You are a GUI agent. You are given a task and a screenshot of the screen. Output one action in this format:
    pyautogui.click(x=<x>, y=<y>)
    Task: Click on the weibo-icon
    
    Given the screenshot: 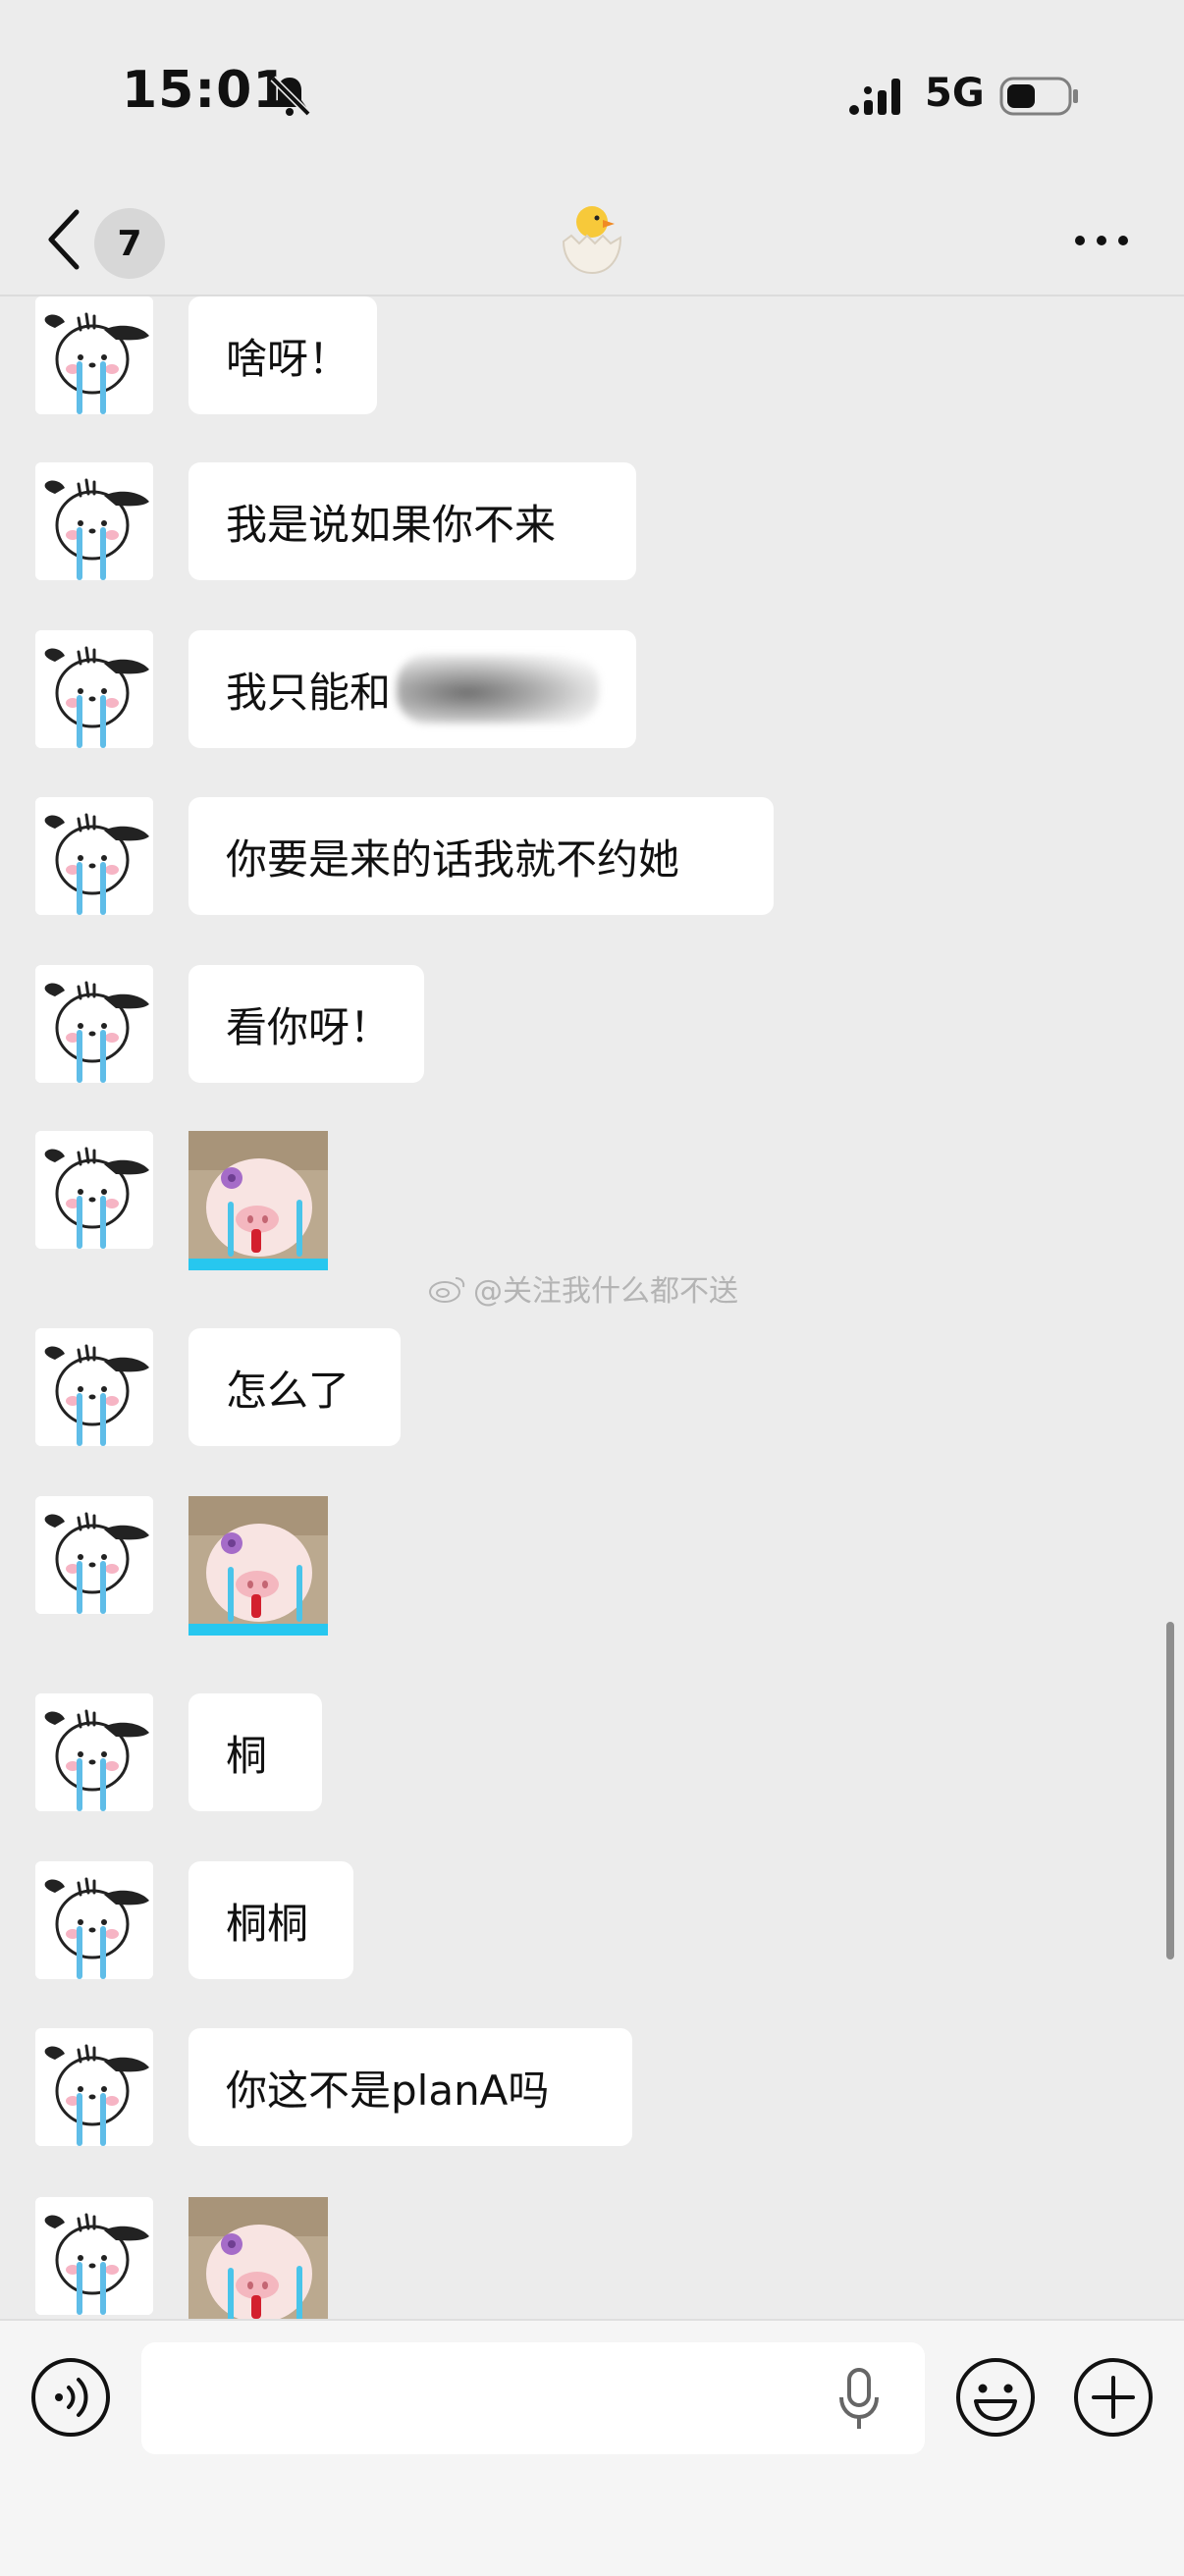 What is the action you would take?
    pyautogui.click(x=447, y=1290)
    